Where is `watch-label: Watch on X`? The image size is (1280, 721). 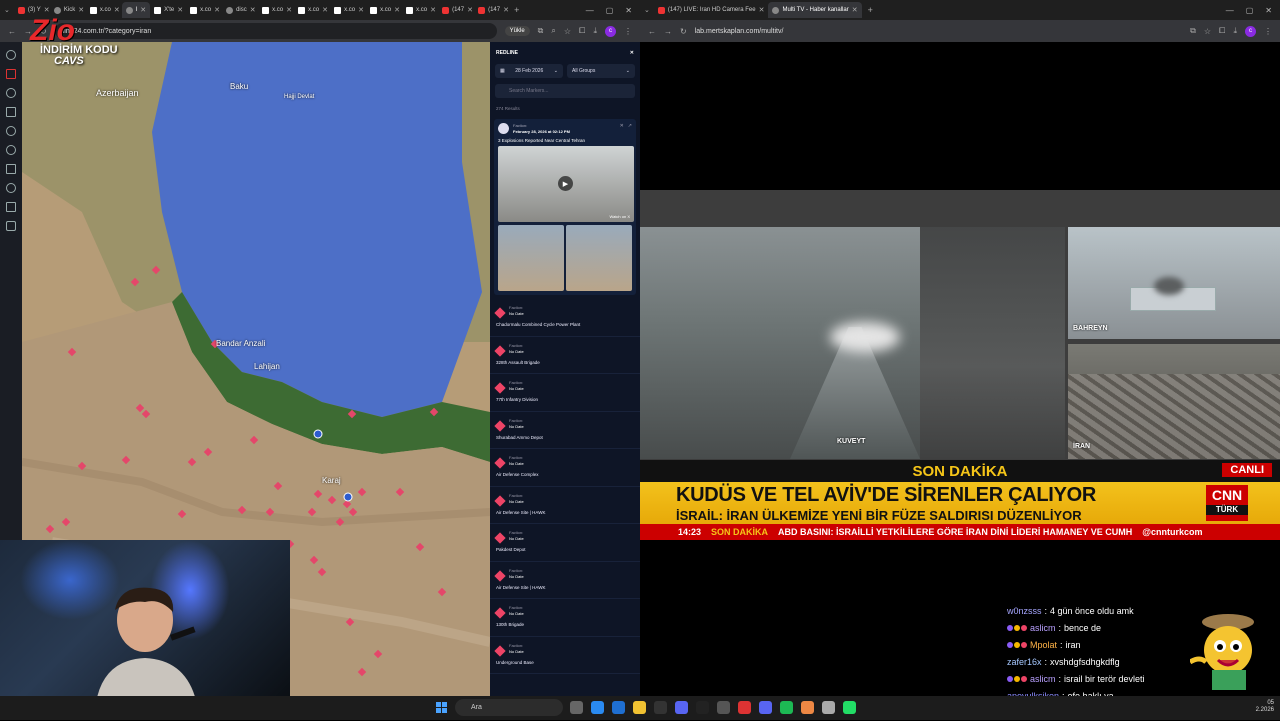 watch-label: Watch on X is located at coordinates (619, 216).